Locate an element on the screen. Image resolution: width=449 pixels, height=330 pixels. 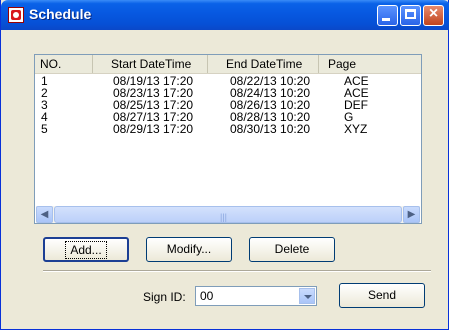
delete-button: Delete is located at coordinates (292, 249).